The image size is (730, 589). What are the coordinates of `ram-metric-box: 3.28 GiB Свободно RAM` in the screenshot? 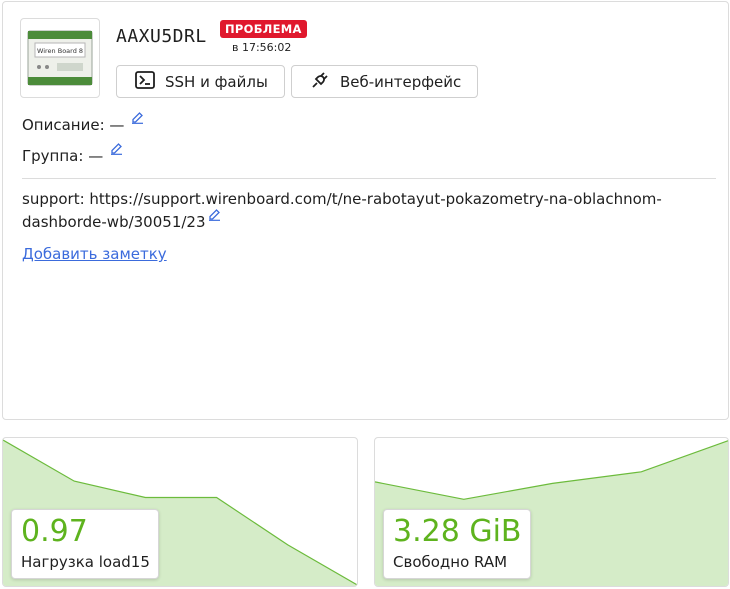 It's located at (457, 544).